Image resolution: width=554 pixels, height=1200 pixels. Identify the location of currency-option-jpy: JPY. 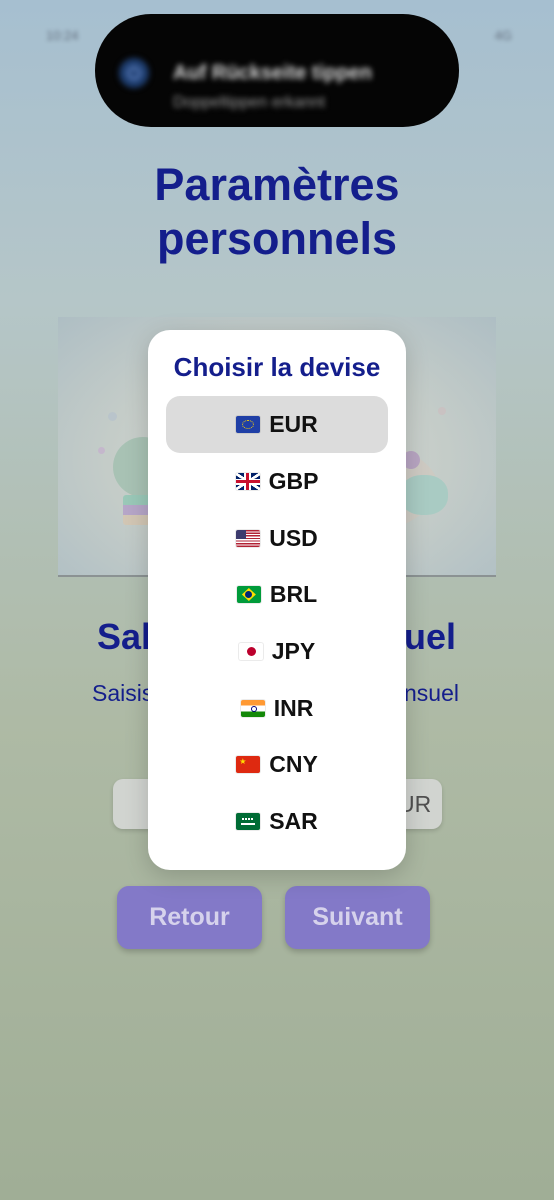
(277, 651).